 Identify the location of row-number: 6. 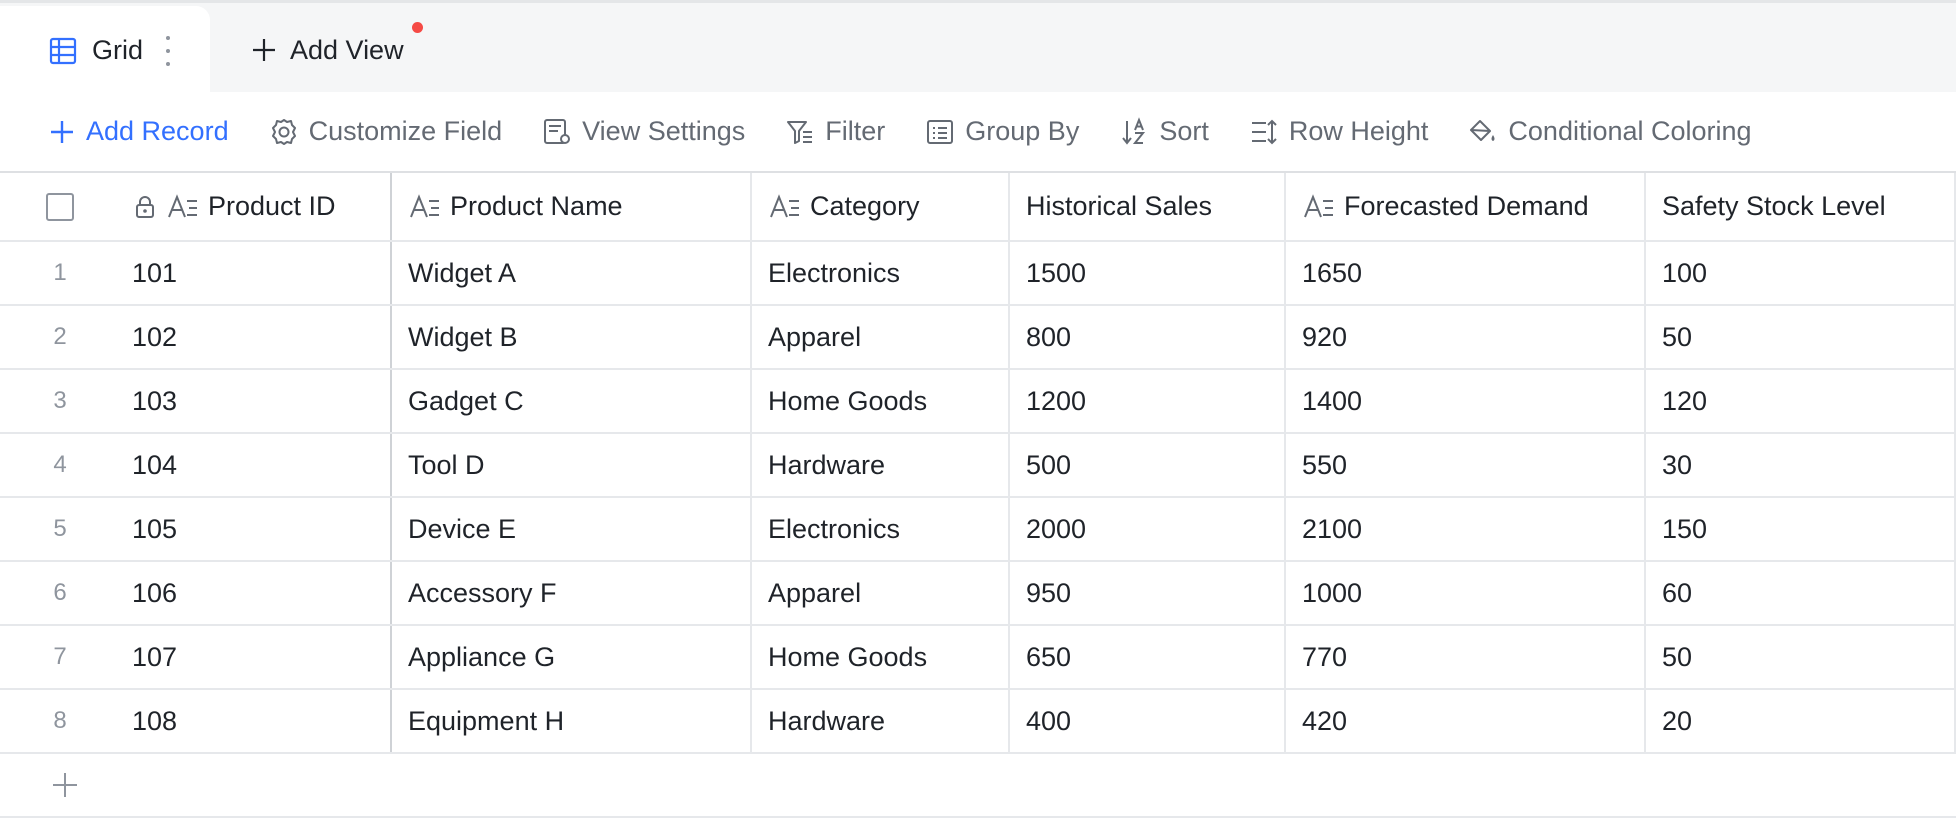
(60, 592).